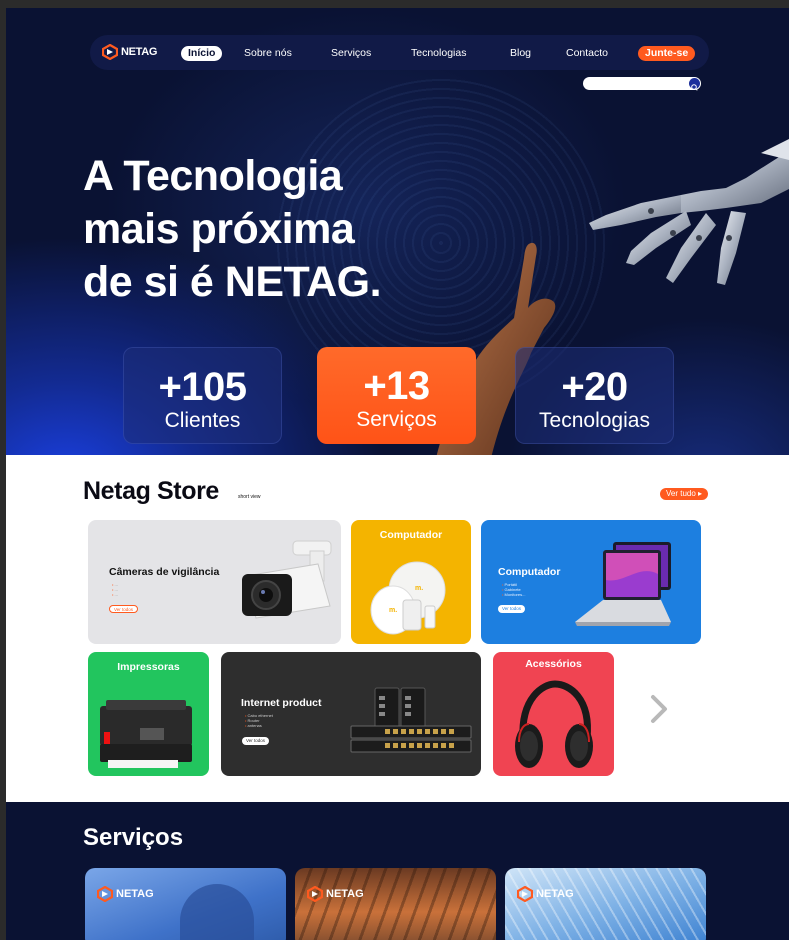 This screenshot has width=789, height=940. Describe the element at coordinates (287, 579) in the screenshot. I see `camera-image` at that location.